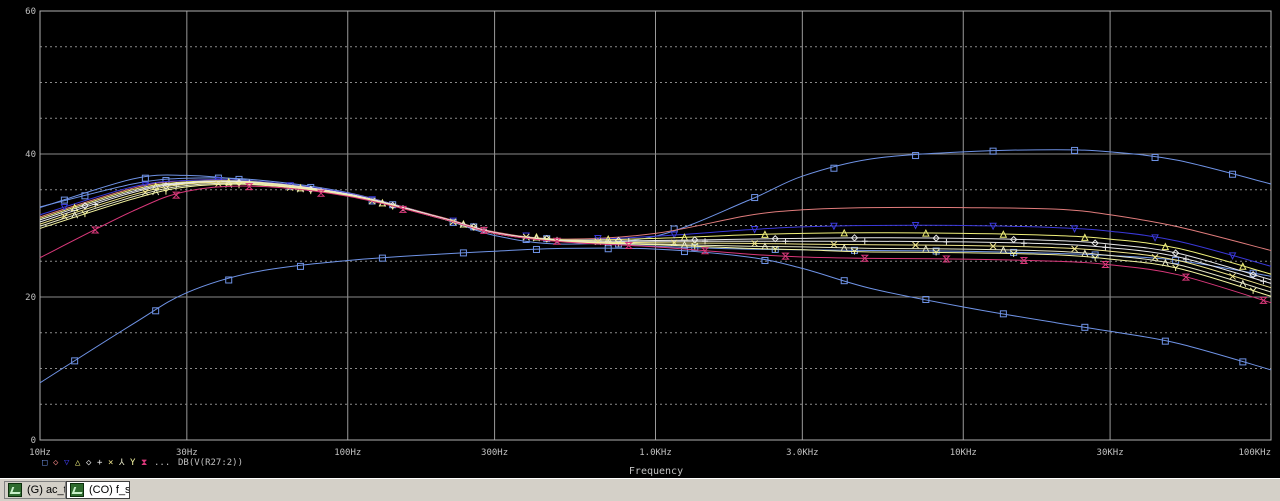  What do you see at coordinates (45, 463) in the screenshot?
I see `legend-marker: □` at bounding box center [45, 463].